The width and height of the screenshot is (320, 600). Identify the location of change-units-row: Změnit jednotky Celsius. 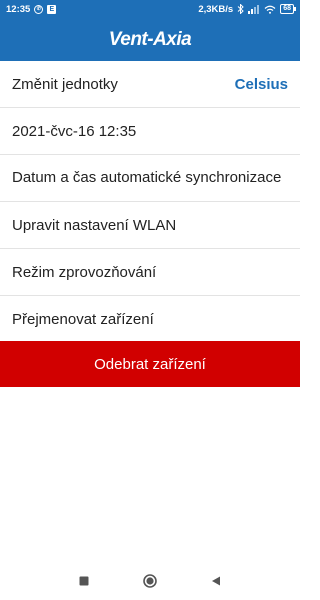
(150, 84).